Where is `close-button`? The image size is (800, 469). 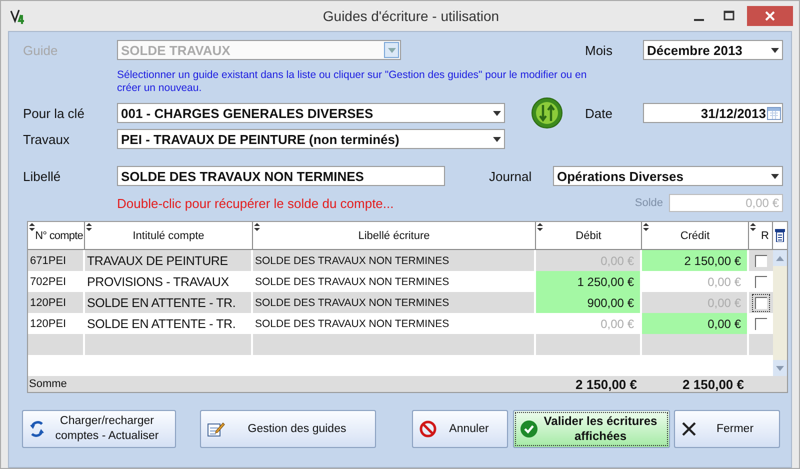
close-button is located at coordinates (770, 16).